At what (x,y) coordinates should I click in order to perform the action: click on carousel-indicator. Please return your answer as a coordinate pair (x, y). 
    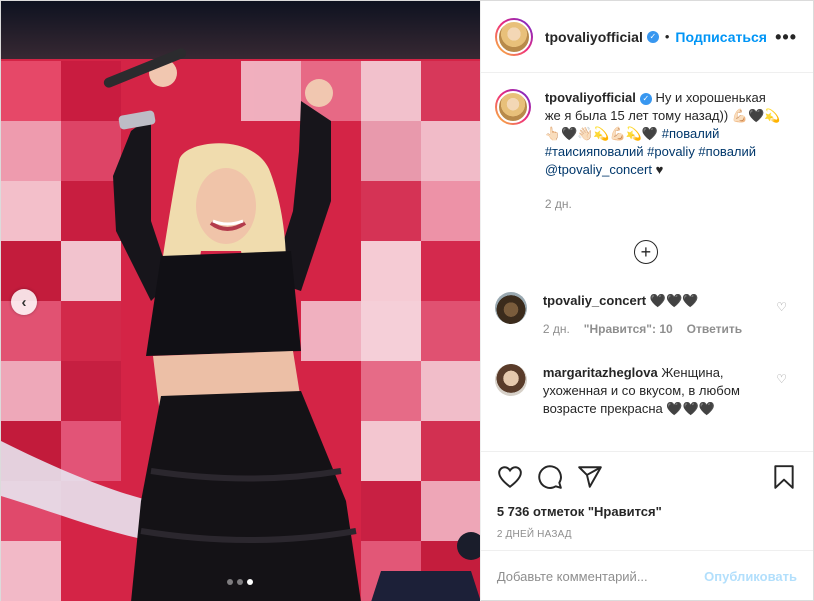
    Looking at the image, I should click on (240, 582).